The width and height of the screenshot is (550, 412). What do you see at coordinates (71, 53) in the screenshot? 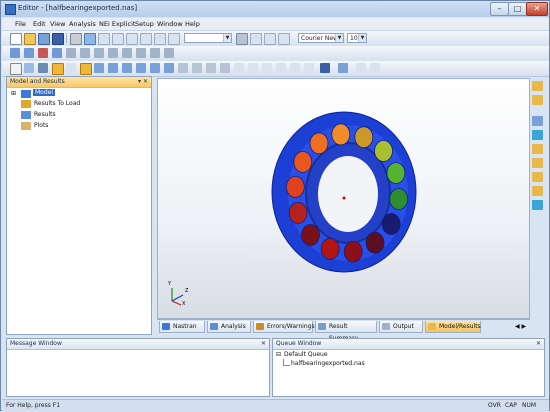
I see `mesh-icon` at bounding box center [71, 53].